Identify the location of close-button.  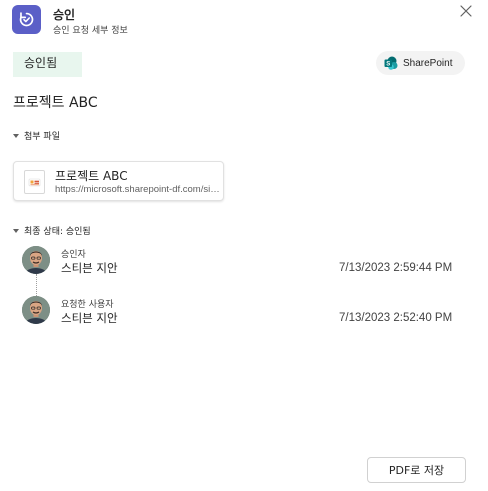
(465, 10).